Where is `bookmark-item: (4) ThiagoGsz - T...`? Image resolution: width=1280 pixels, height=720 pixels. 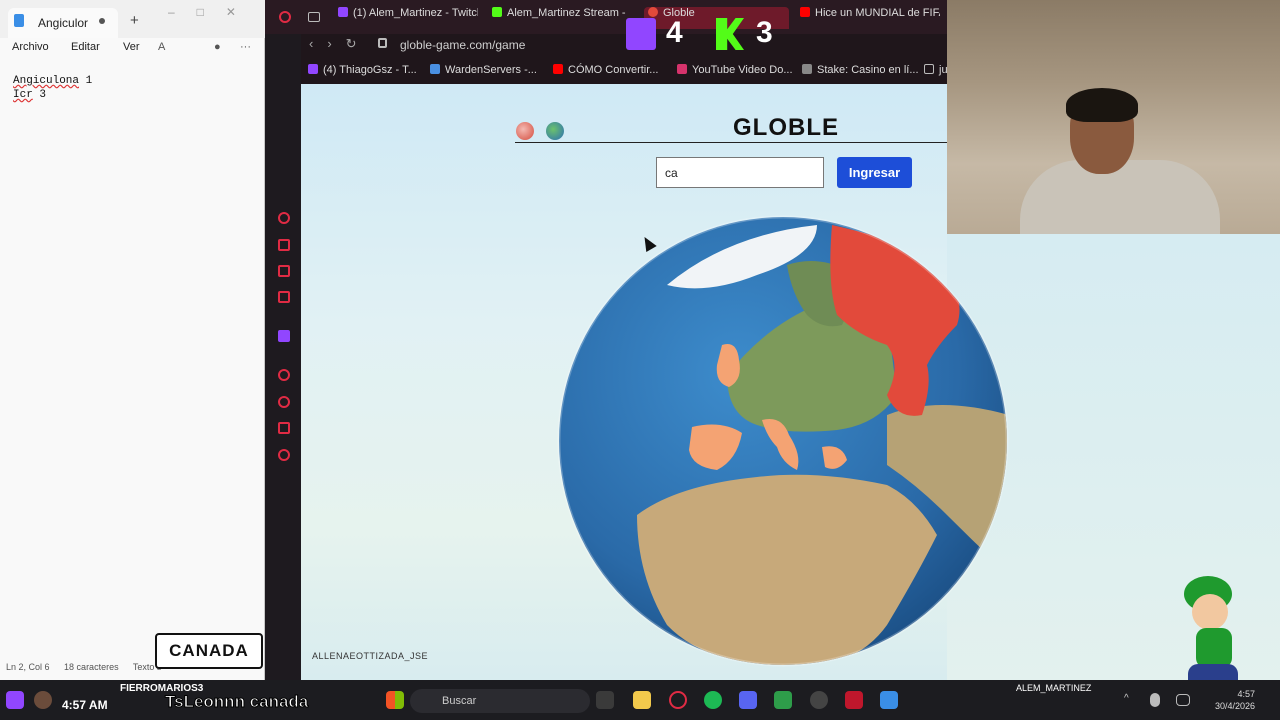
bookmark-item: (4) ThiagoGsz - T... is located at coordinates (362, 70).